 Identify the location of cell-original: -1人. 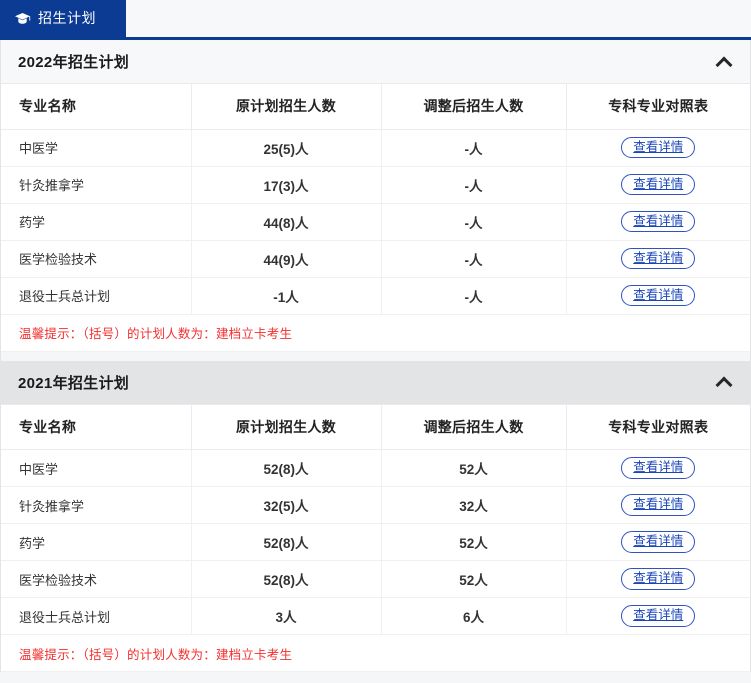
(286, 296).